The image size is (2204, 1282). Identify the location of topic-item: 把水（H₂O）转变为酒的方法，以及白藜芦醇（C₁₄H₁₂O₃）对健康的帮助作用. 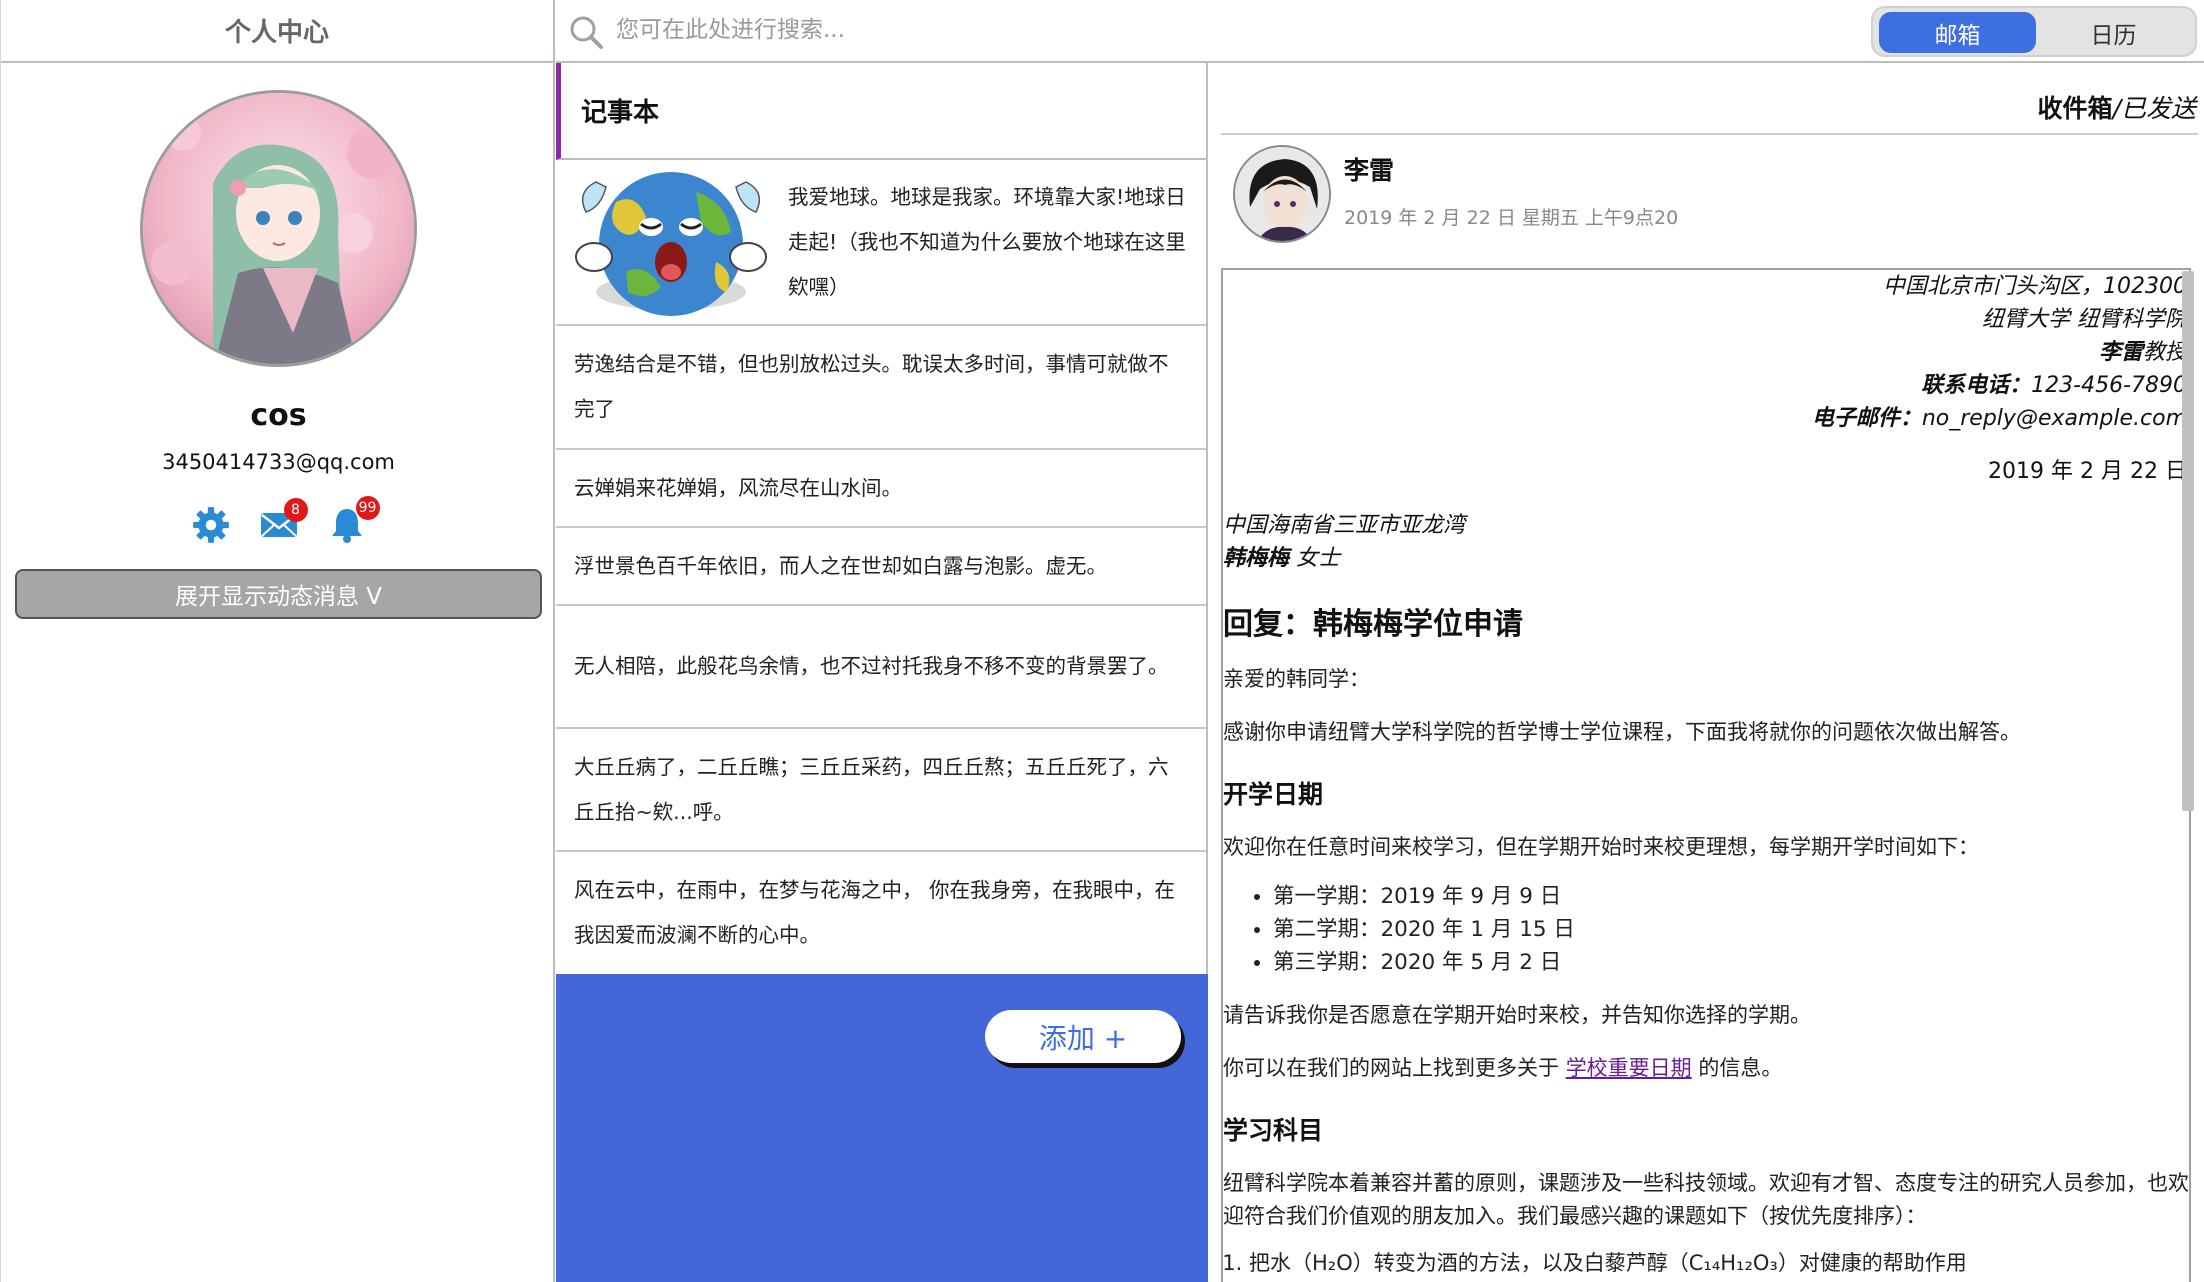
(1719, 1263).